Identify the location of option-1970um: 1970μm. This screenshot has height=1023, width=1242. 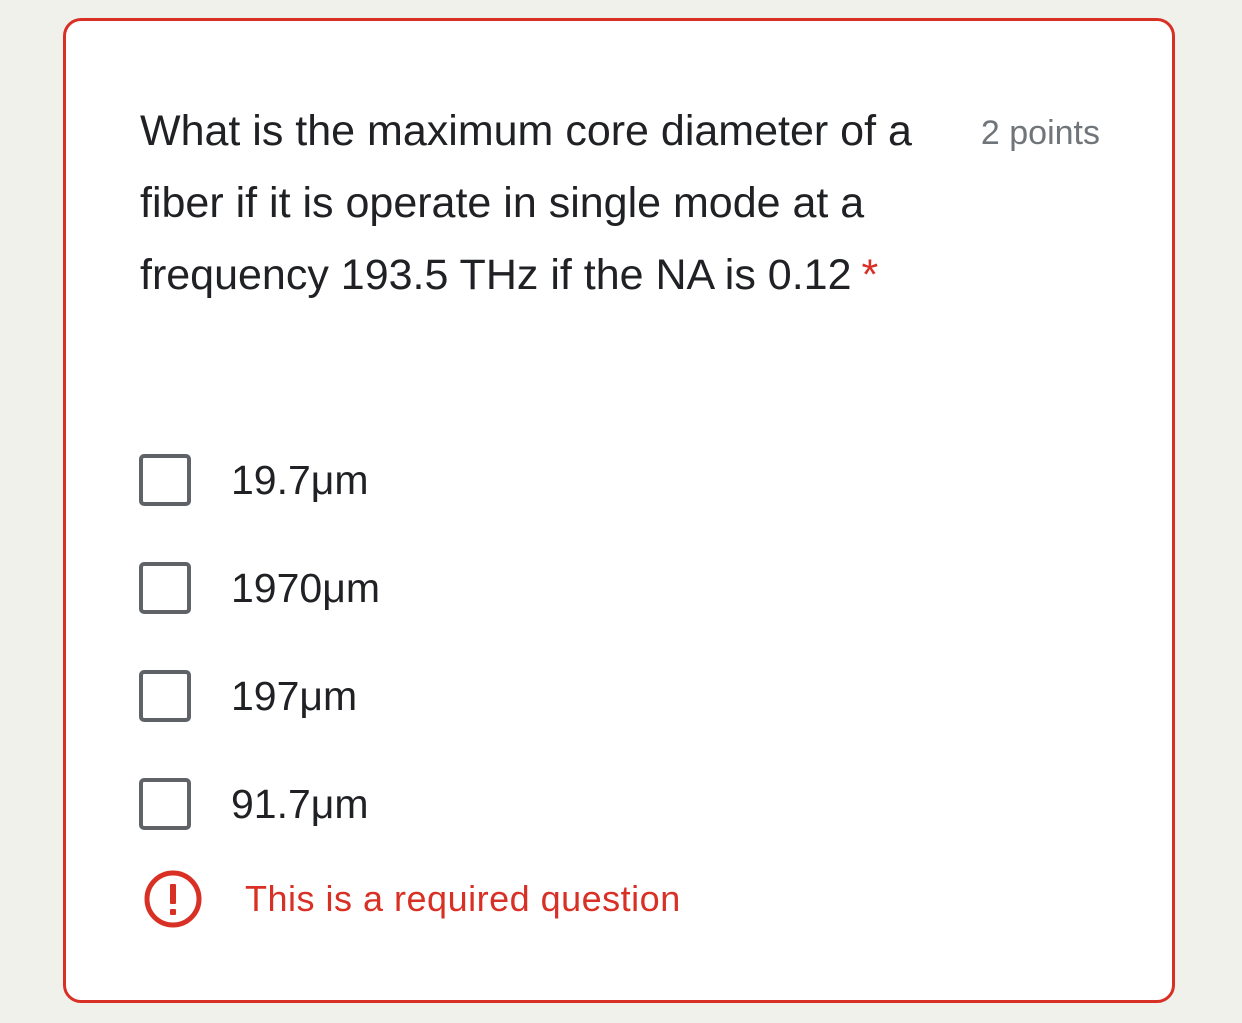
(259, 588).